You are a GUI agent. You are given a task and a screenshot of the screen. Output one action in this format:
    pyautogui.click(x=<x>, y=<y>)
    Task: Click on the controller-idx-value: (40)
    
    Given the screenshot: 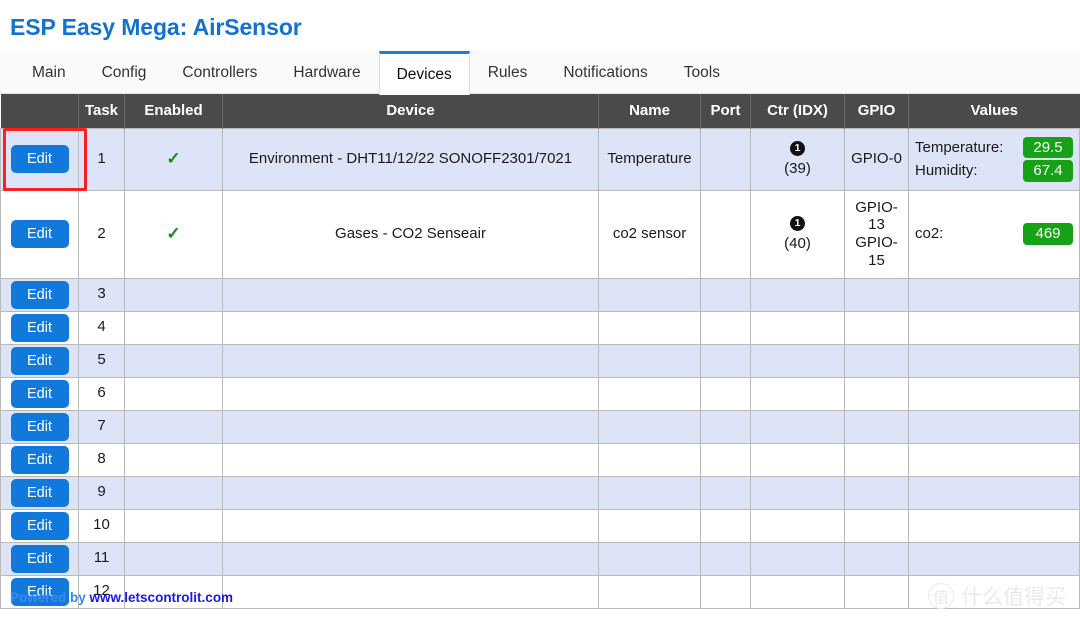 What is the action you would take?
    pyautogui.click(x=797, y=243)
    